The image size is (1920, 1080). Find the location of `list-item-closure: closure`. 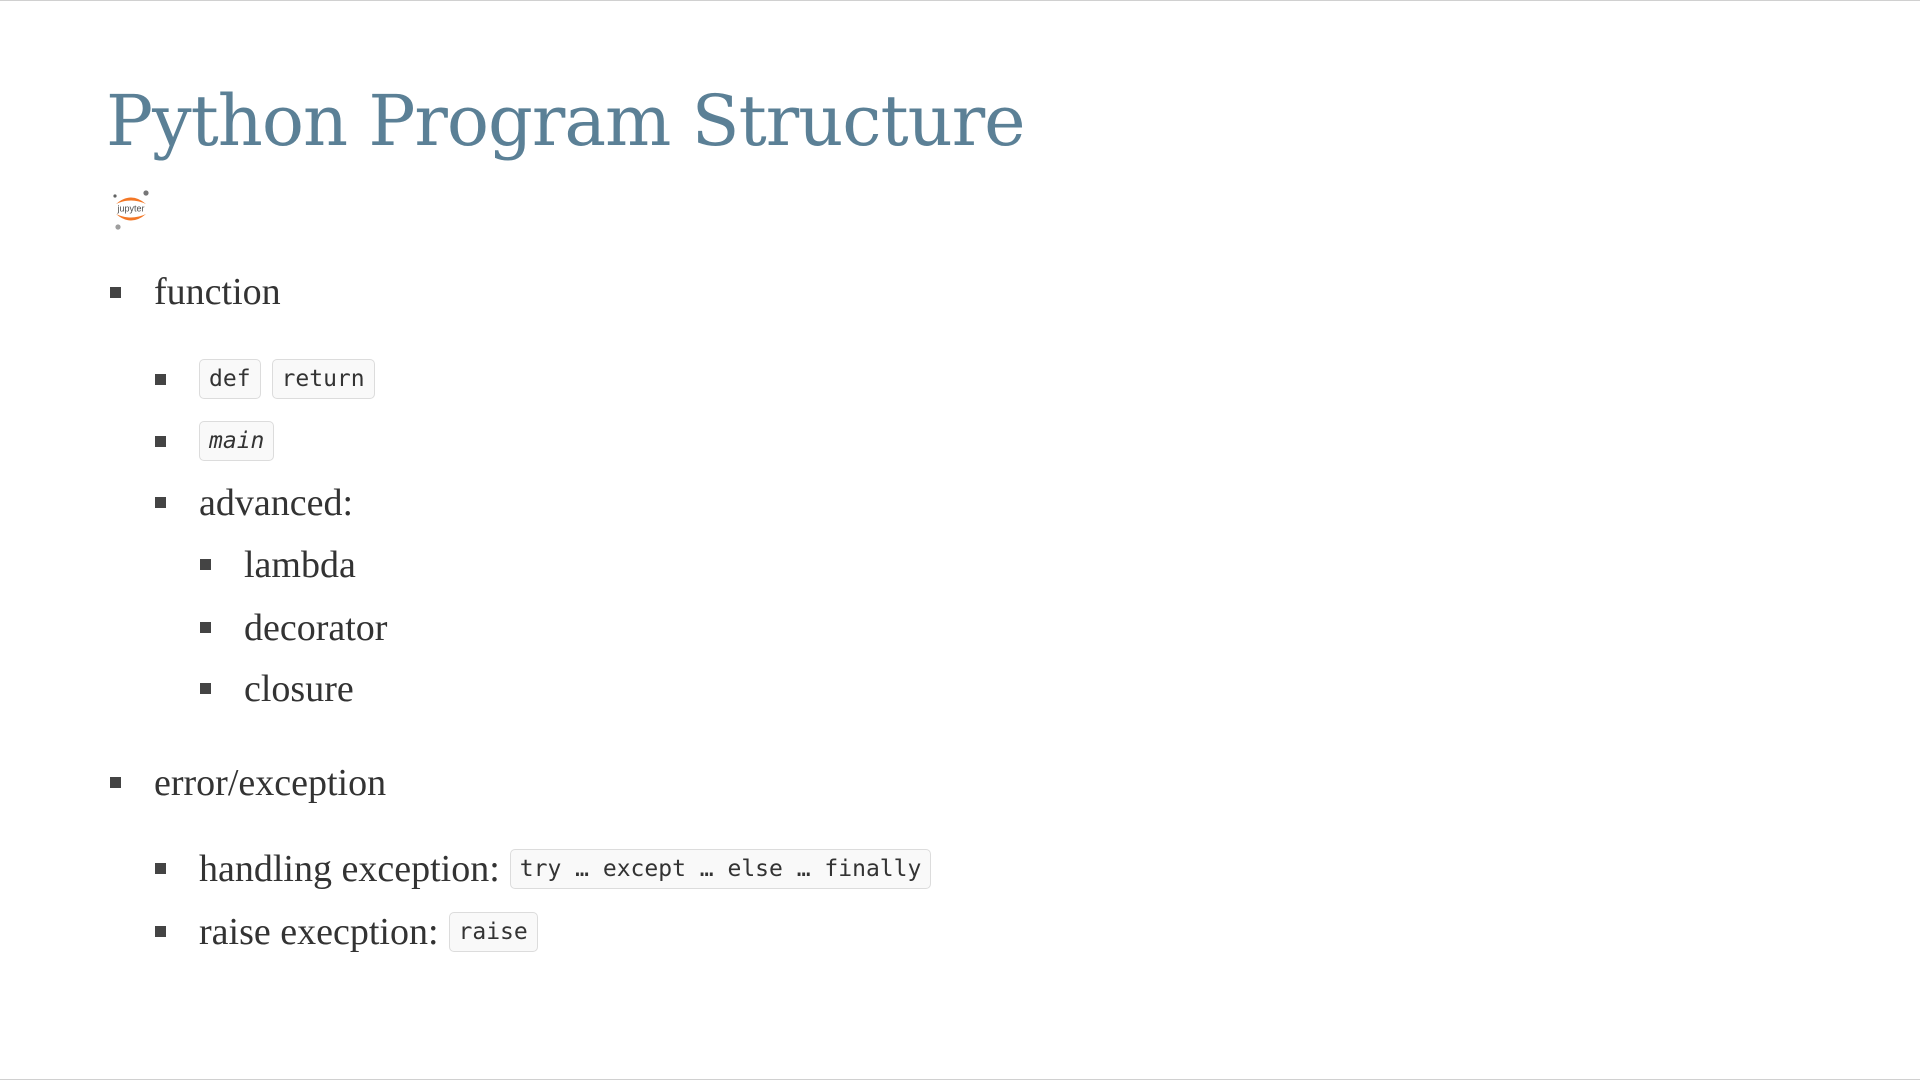

list-item-closure: closure is located at coordinates (299, 689).